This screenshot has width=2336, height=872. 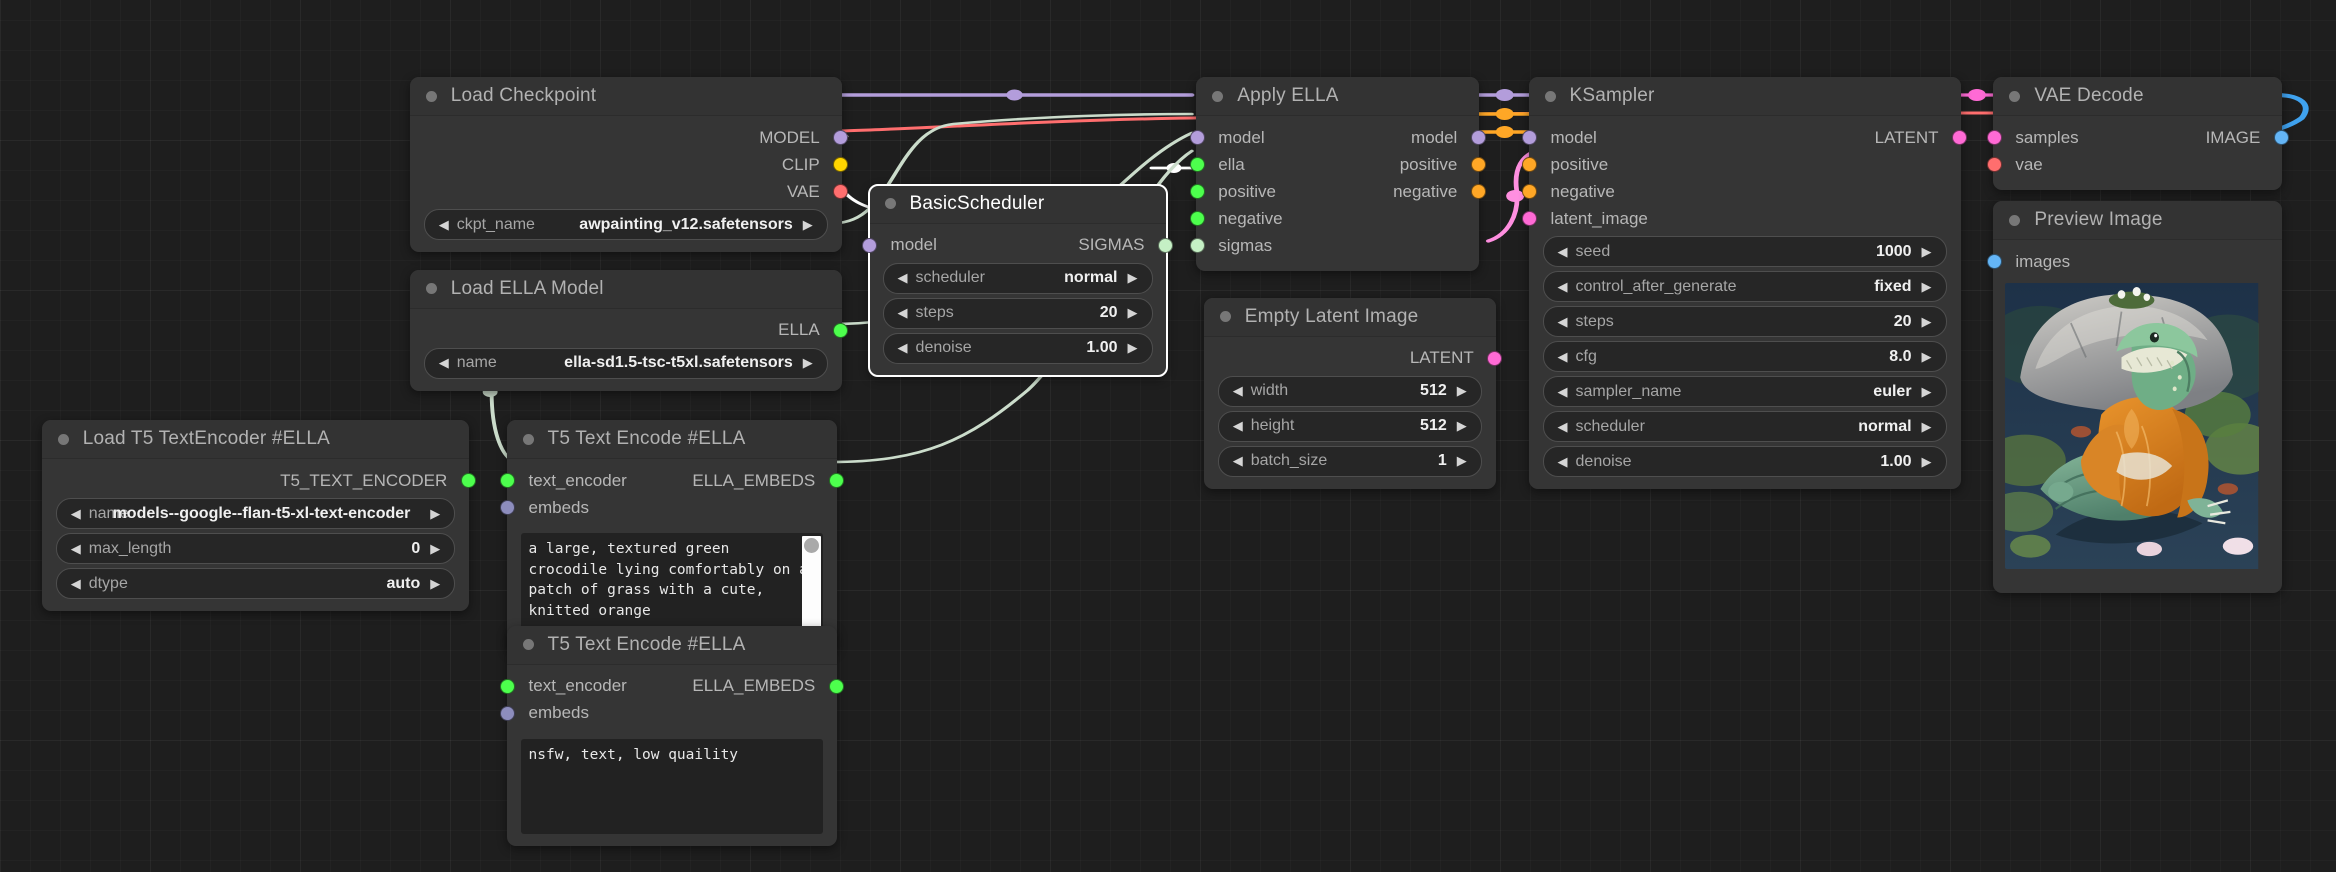 I want to click on widget-sampler_name: ◀ sampler_name euler ▶, so click(x=1744, y=392).